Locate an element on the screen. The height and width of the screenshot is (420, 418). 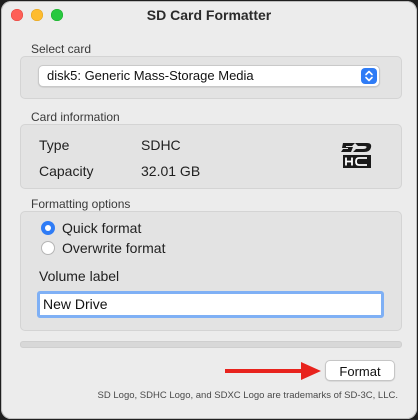
window-title: SD Card Formatter is located at coordinates (209, 15).